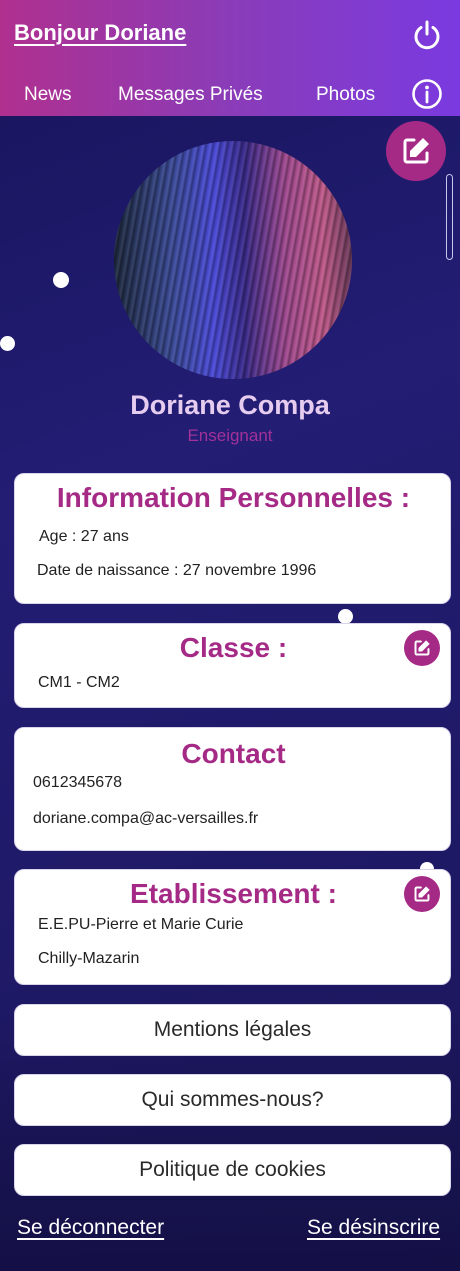 The width and height of the screenshot is (460, 1271). I want to click on nav-private-messages: Messages Privés, so click(190, 95).